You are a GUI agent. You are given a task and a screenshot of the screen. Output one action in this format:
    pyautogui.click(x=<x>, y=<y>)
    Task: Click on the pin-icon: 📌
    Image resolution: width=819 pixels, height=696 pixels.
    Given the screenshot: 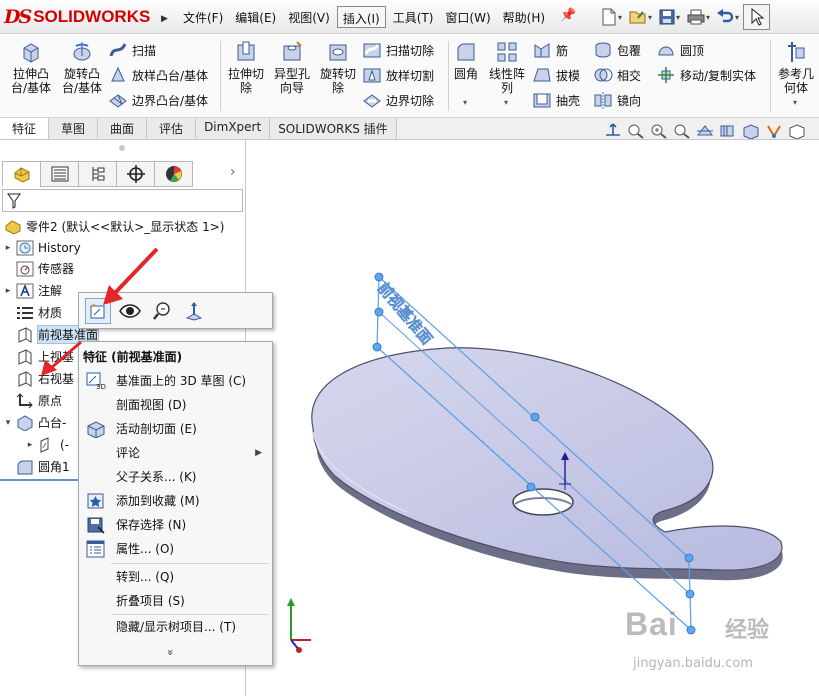 What is the action you would take?
    pyautogui.click(x=568, y=15)
    